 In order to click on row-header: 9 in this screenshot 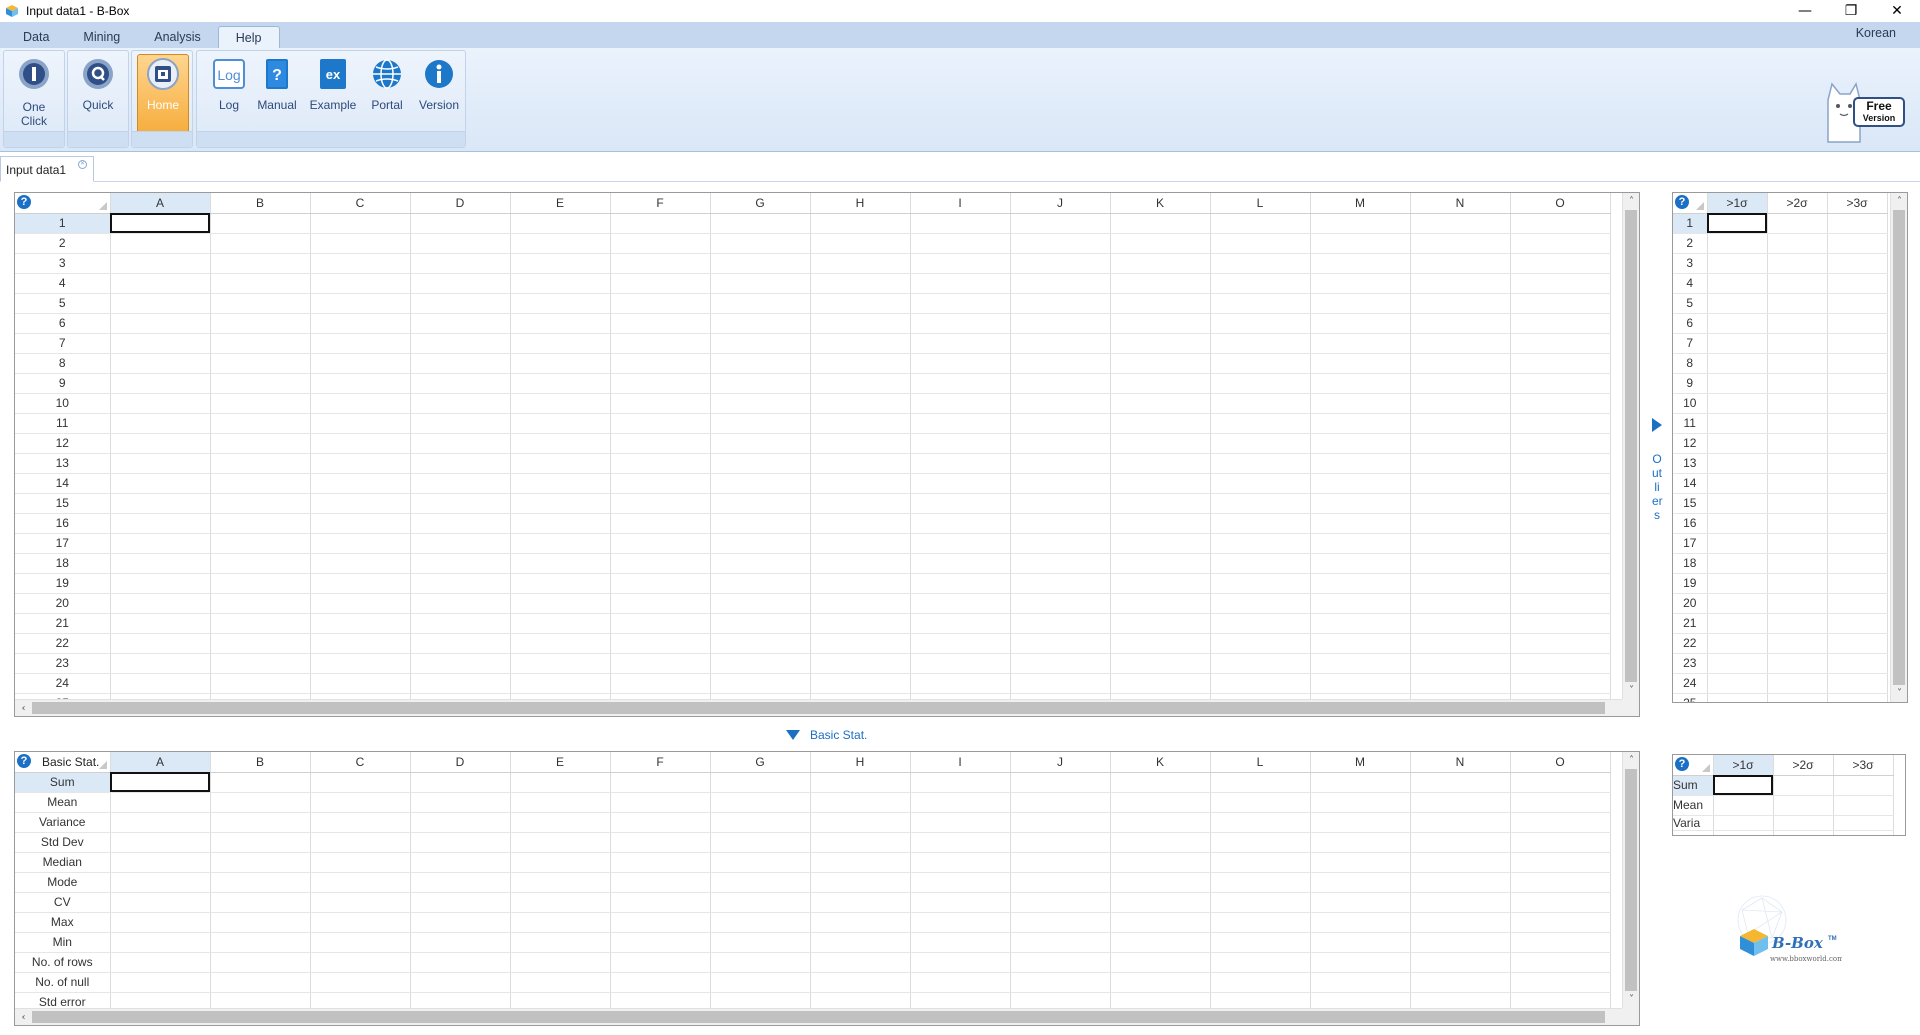, I will do `click(63, 383)`.